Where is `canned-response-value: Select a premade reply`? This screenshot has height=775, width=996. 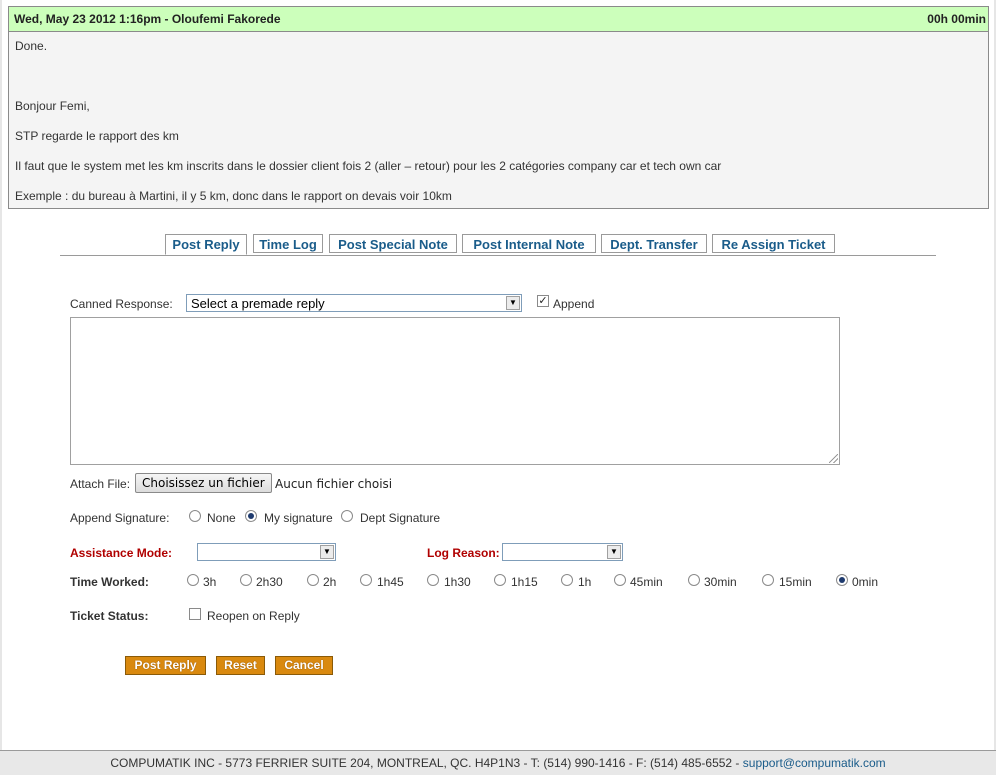 canned-response-value: Select a premade reply is located at coordinates (258, 303).